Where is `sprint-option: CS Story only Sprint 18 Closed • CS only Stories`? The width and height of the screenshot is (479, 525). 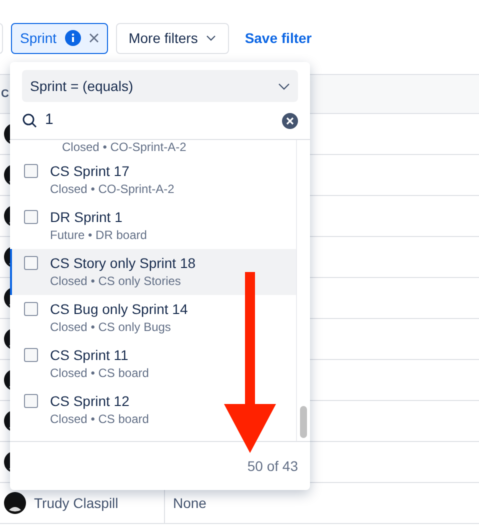 sprint-option: CS Story only Sprint 18 Closed • CS only Stories is located at coordinates (153, 272).